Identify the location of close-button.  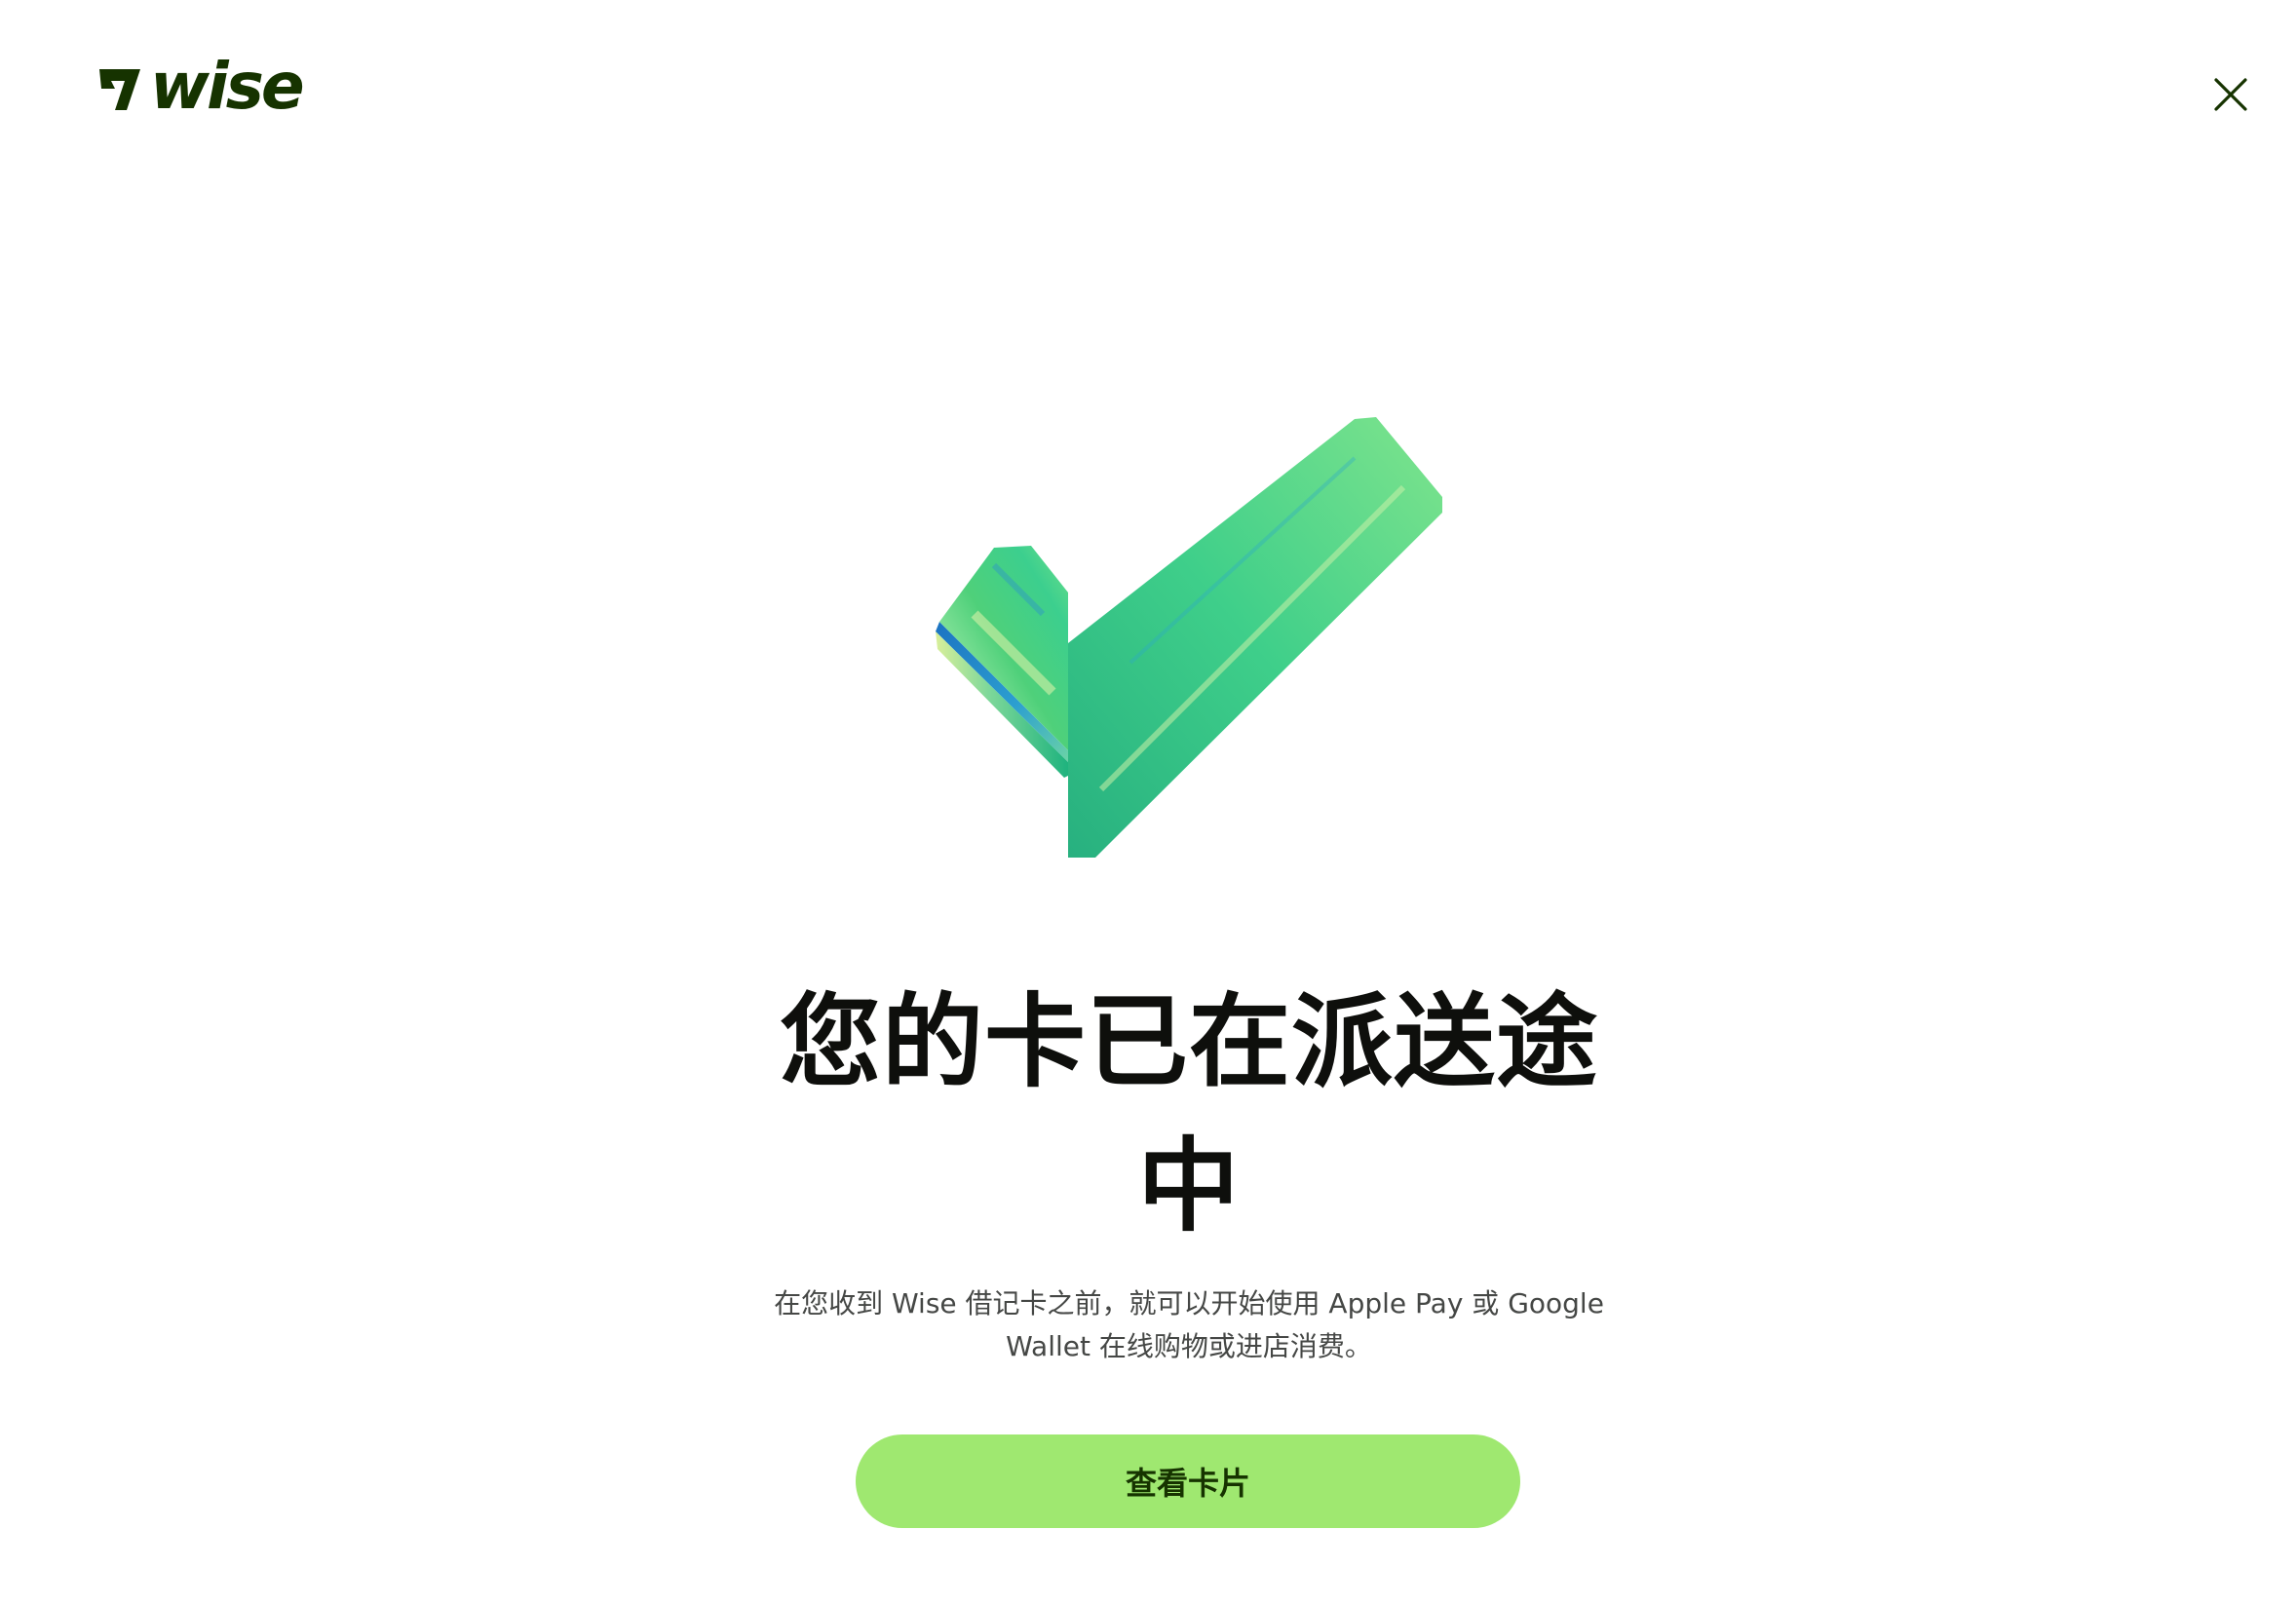
(2230, 95).